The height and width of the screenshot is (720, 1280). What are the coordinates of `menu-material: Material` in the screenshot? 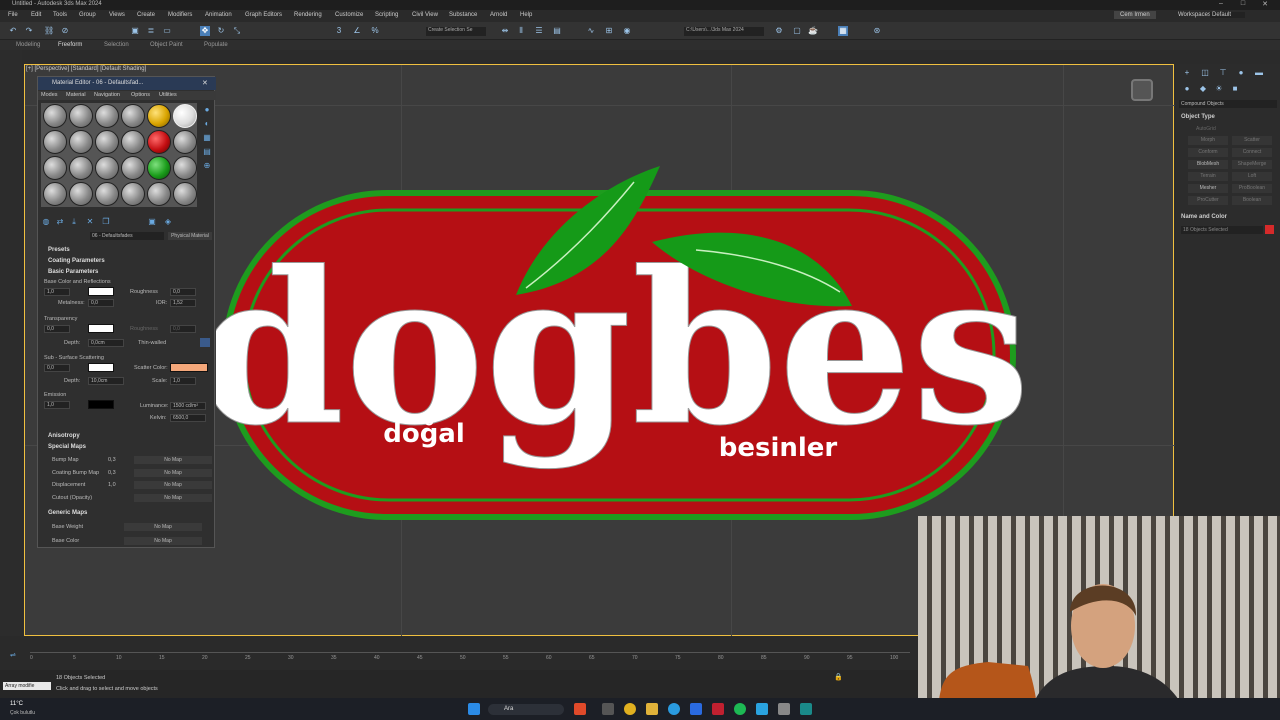 It's located at (76, 95).